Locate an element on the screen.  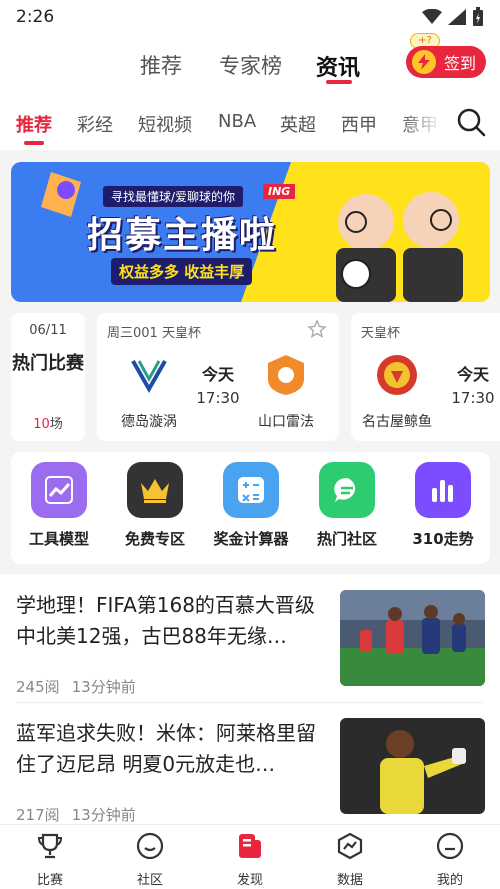
news-item: 蓝军追求失败！米体：阿莱格里留住了迈尼昂 明夏0元放走也… 217阅 13分钟前 is located at coordinates (250, 775).